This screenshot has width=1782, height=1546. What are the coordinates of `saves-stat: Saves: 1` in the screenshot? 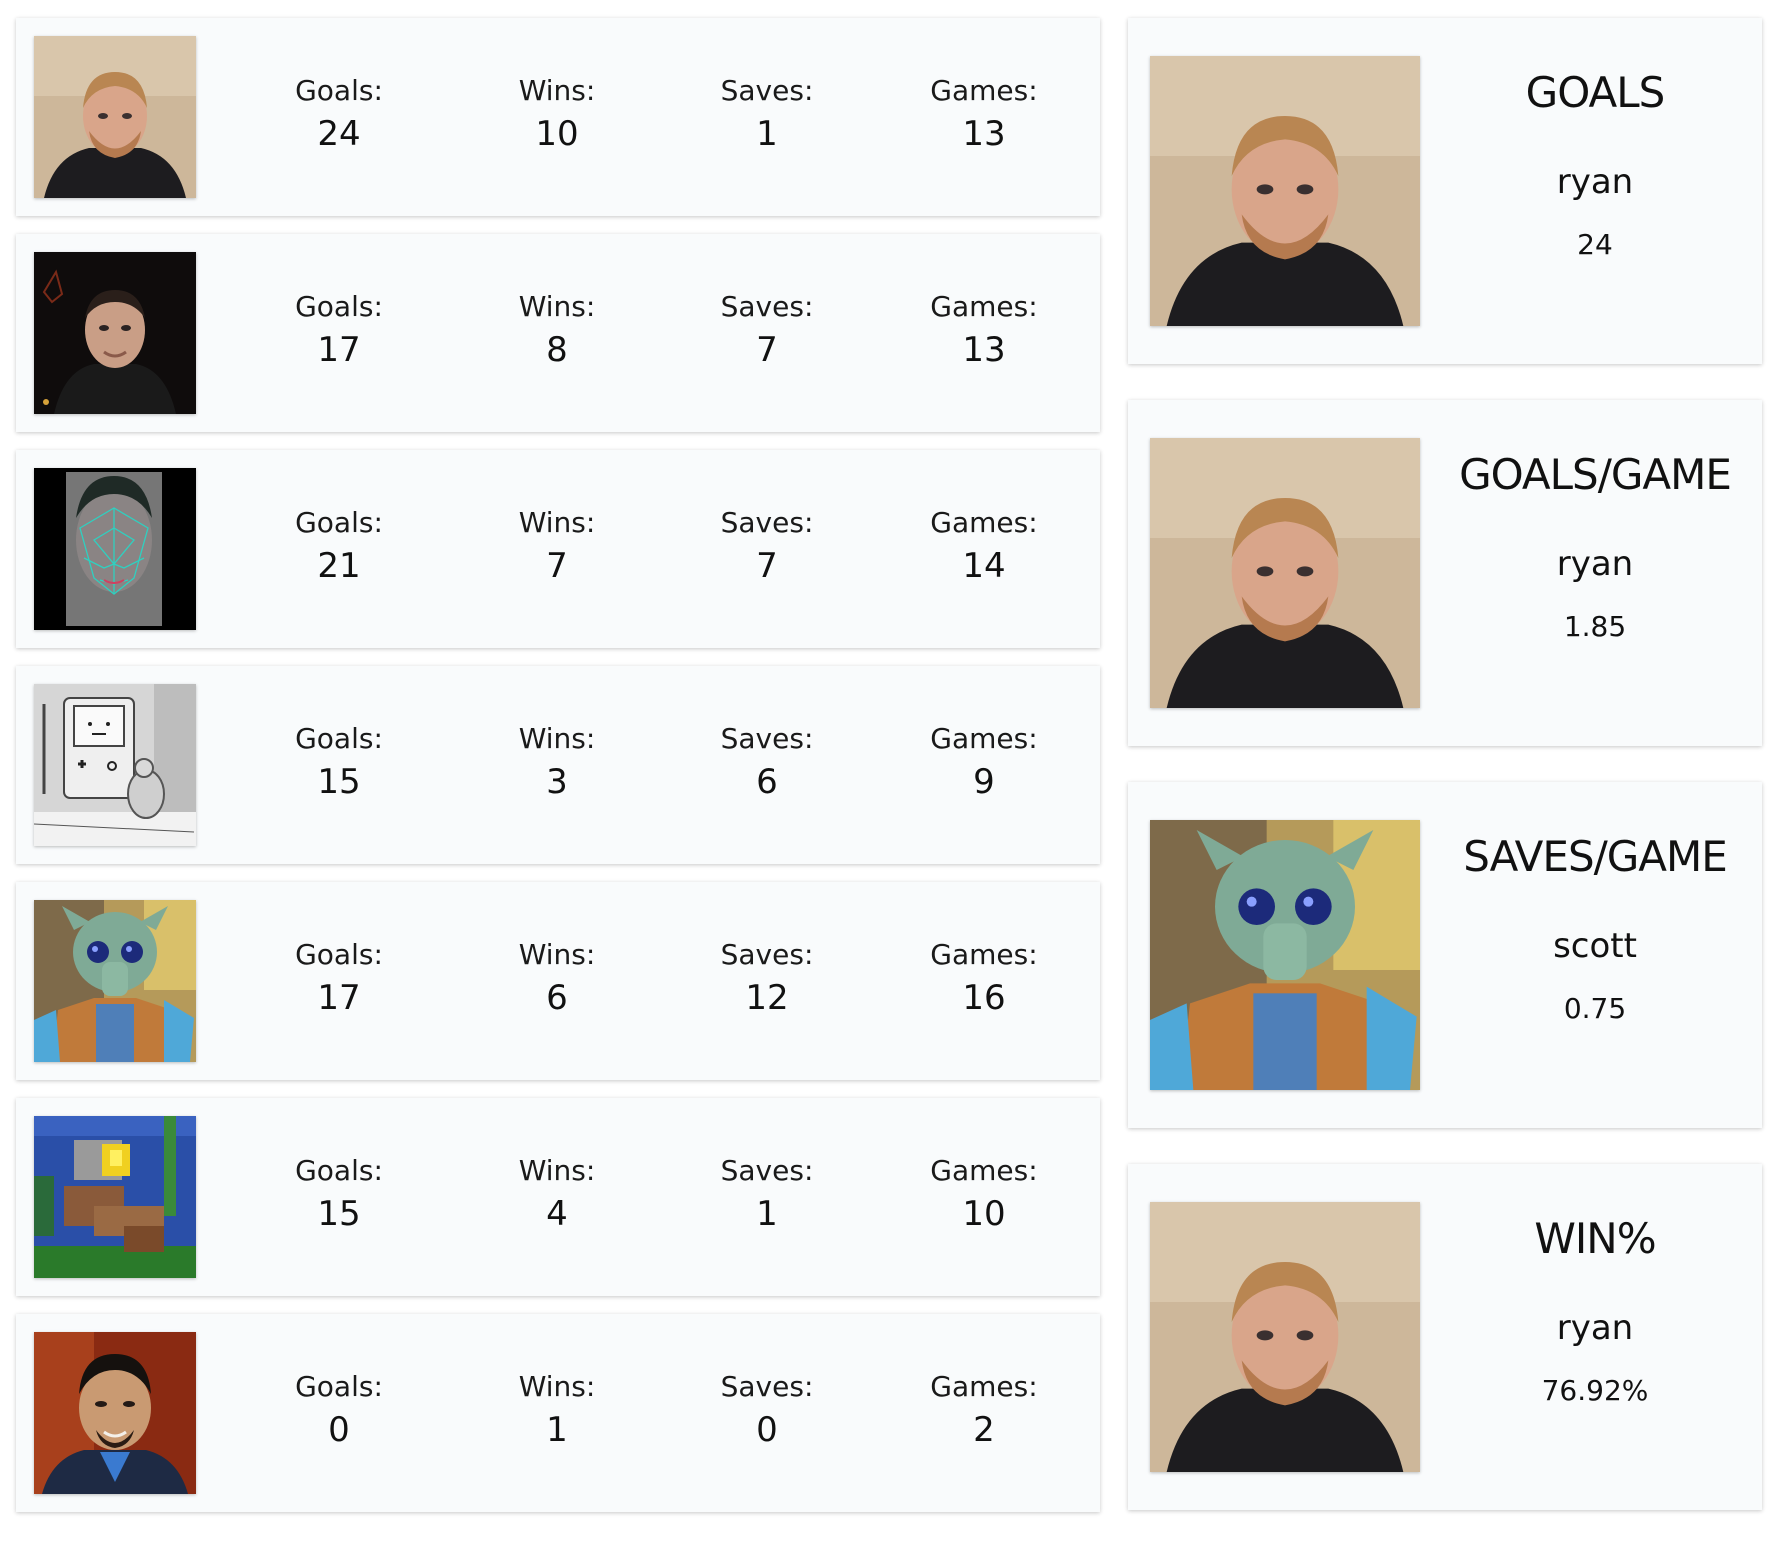 It's located at (767, 1196).